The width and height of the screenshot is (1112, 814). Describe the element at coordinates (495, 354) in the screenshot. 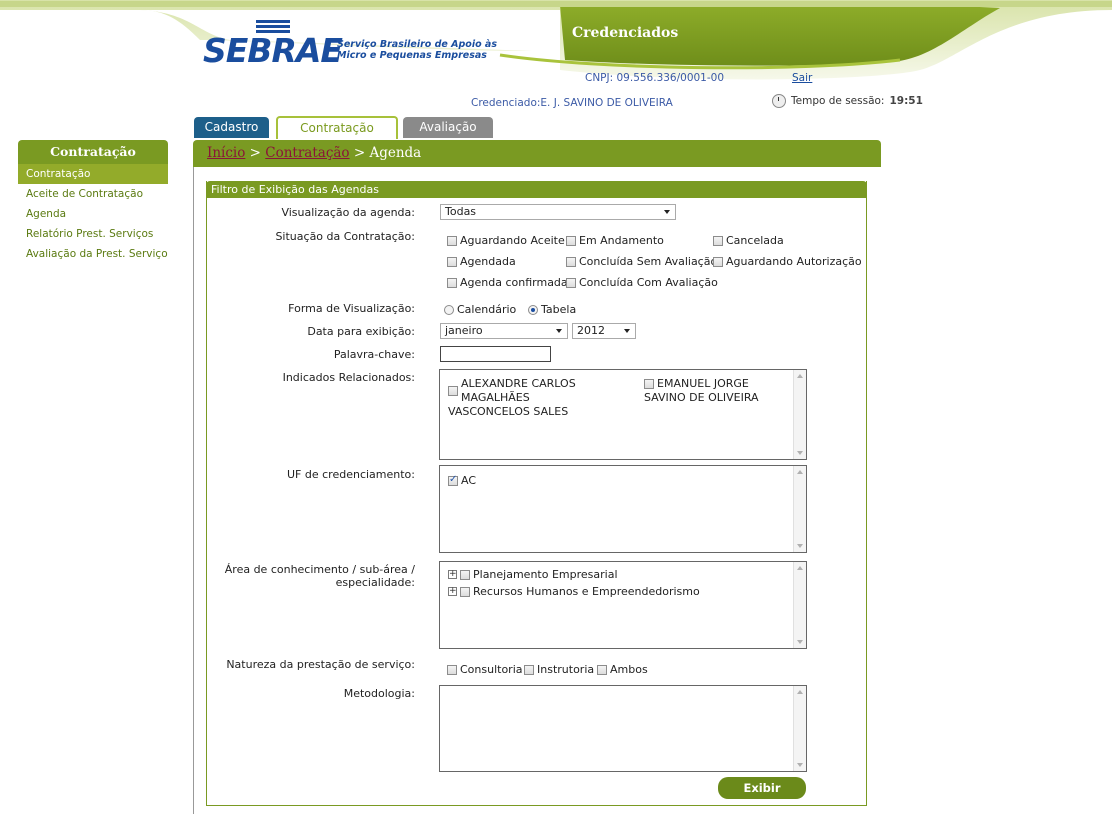

I see `palavra-chave-input` at that location.